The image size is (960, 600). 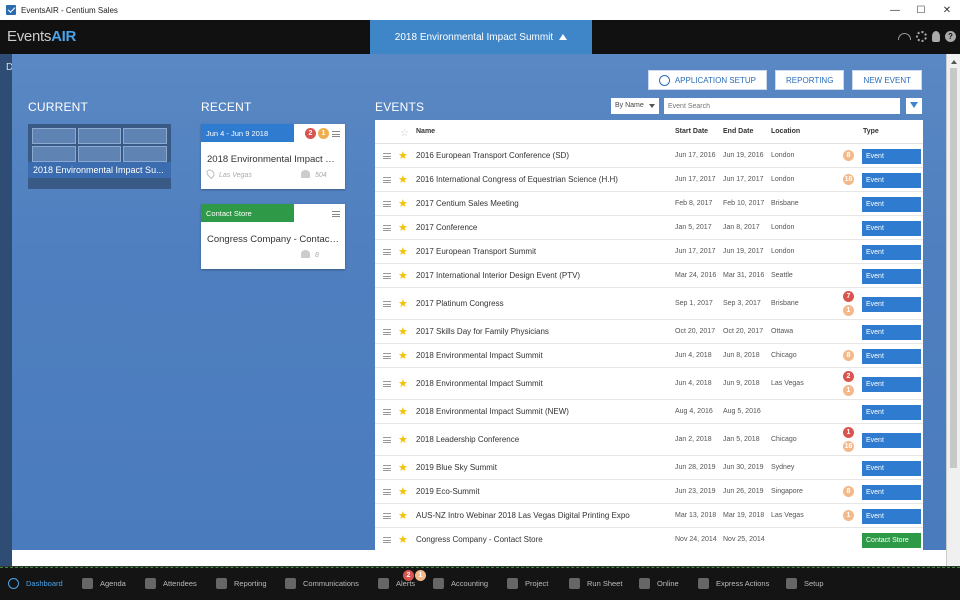 I want to click on nav-online: Online, so click(x=659, y=583).